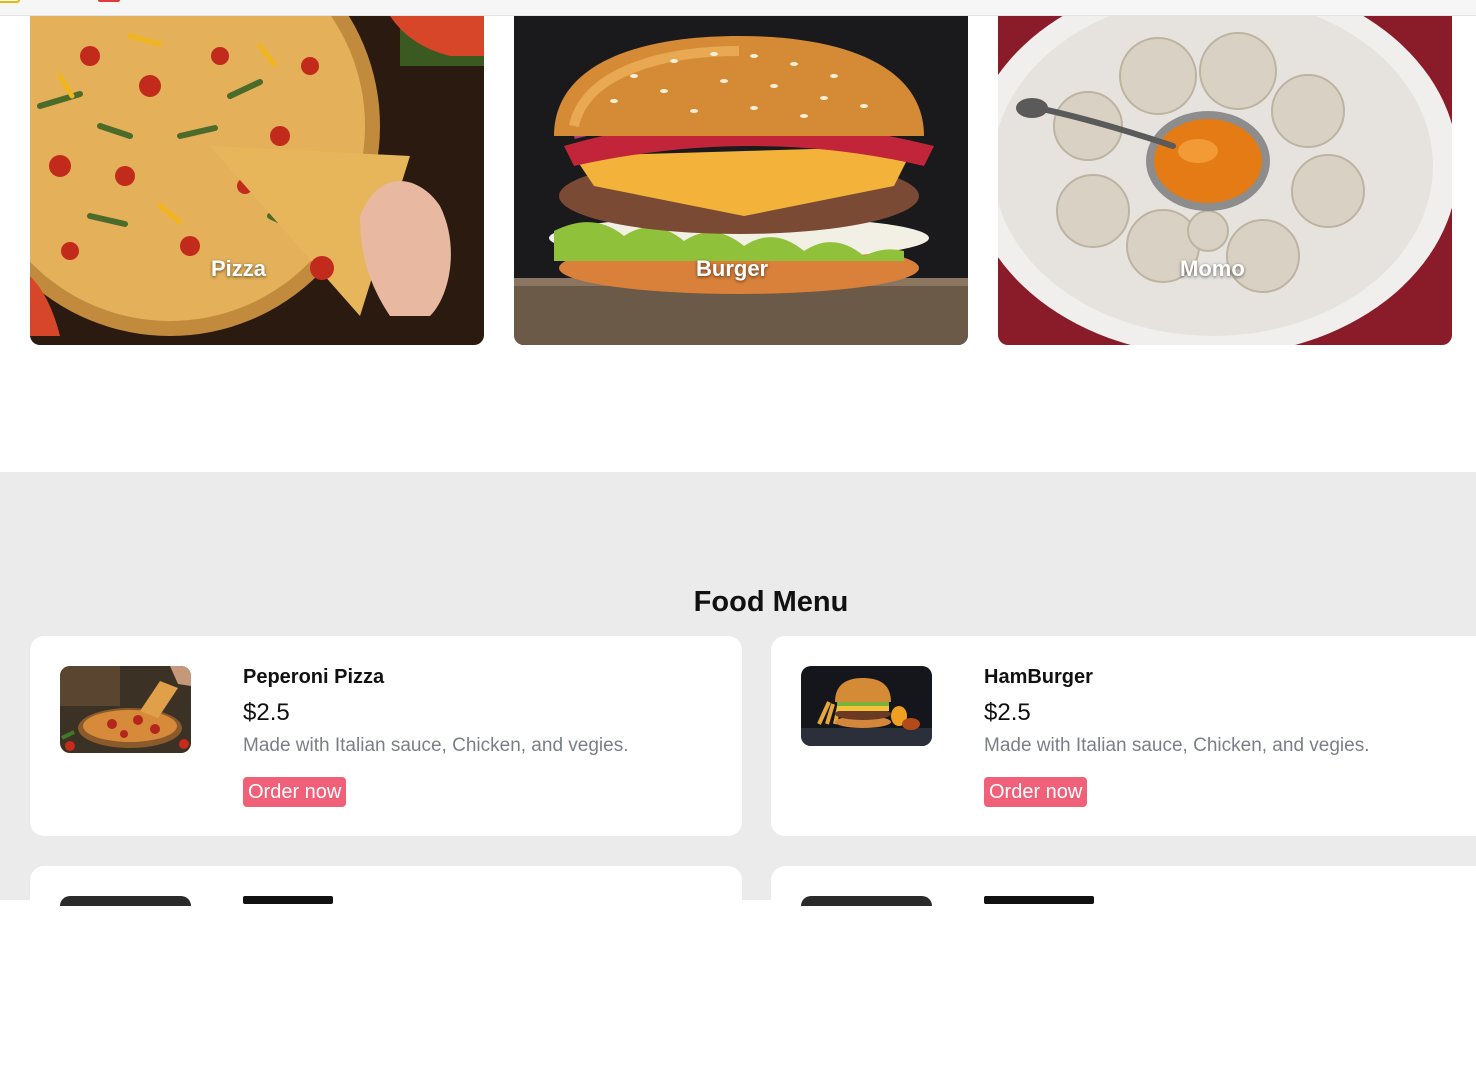 The height and width of the screenshot is (1066, 1476). I want to click on category-card-burger: Burger, so click(741, 180).